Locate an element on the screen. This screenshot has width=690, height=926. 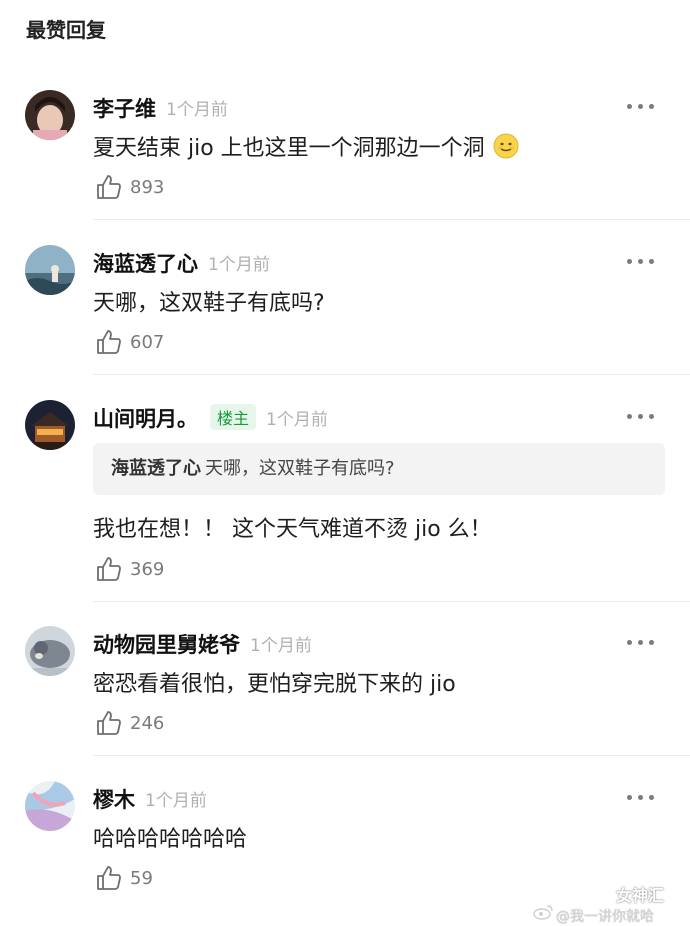
owner-badge: 楼主 is located at coordinates (233, 417).